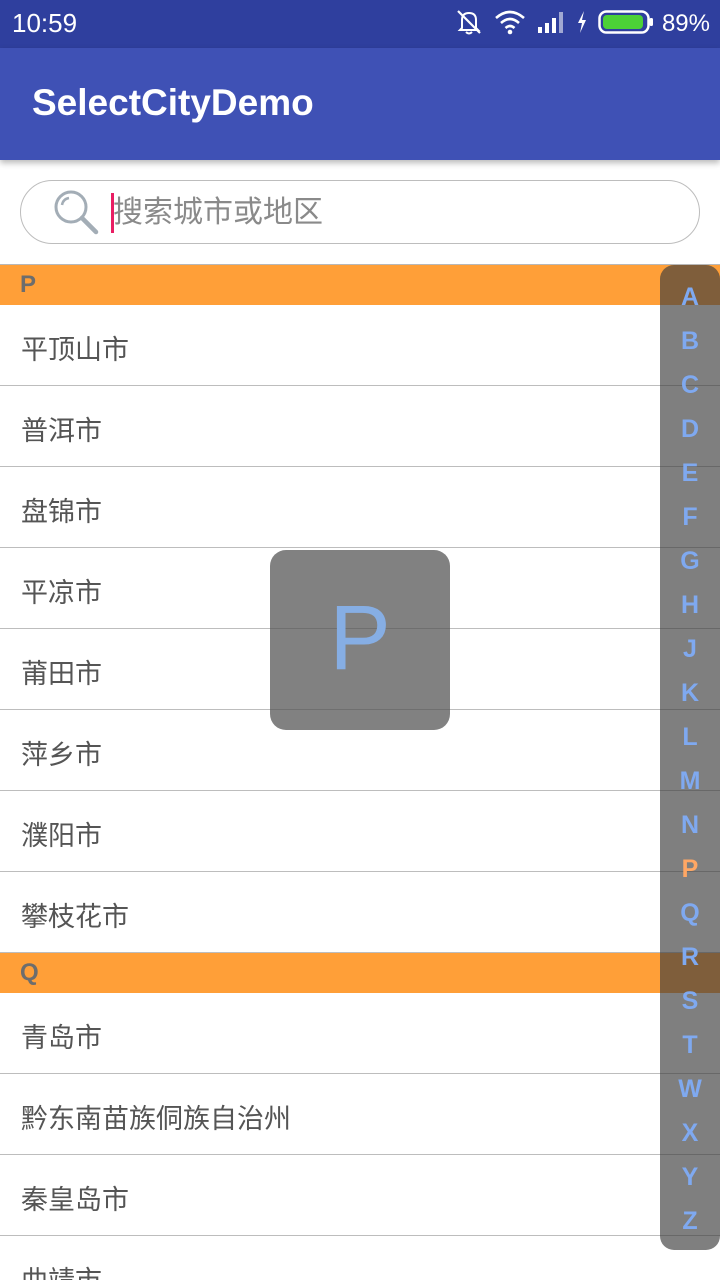 Image resolution: width=720 pixels, height=1280 pixels. Describe the element at coordinates (360, 345) in the screenshot. I see `city-row: 平顶山市` at that location.